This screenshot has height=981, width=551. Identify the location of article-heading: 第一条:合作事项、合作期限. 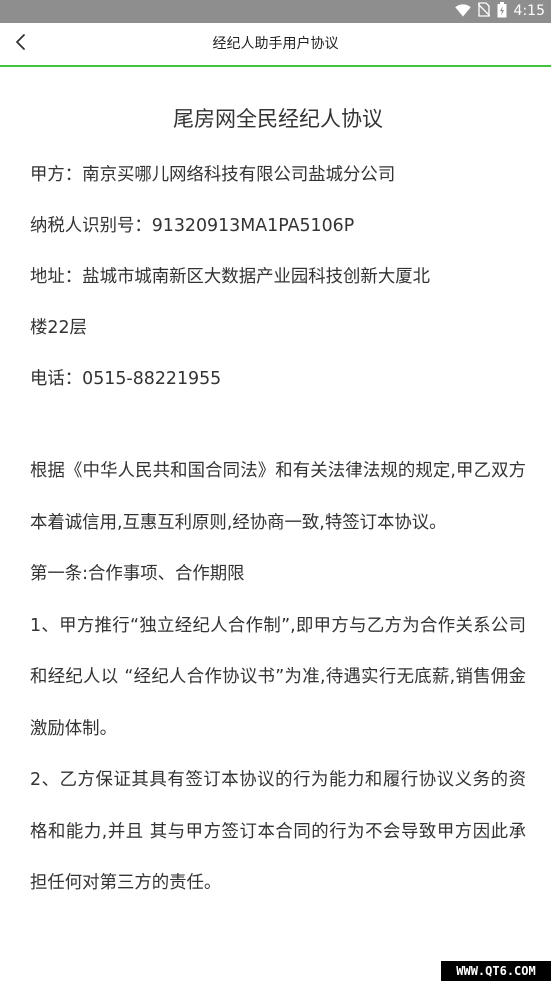
(137, 574).